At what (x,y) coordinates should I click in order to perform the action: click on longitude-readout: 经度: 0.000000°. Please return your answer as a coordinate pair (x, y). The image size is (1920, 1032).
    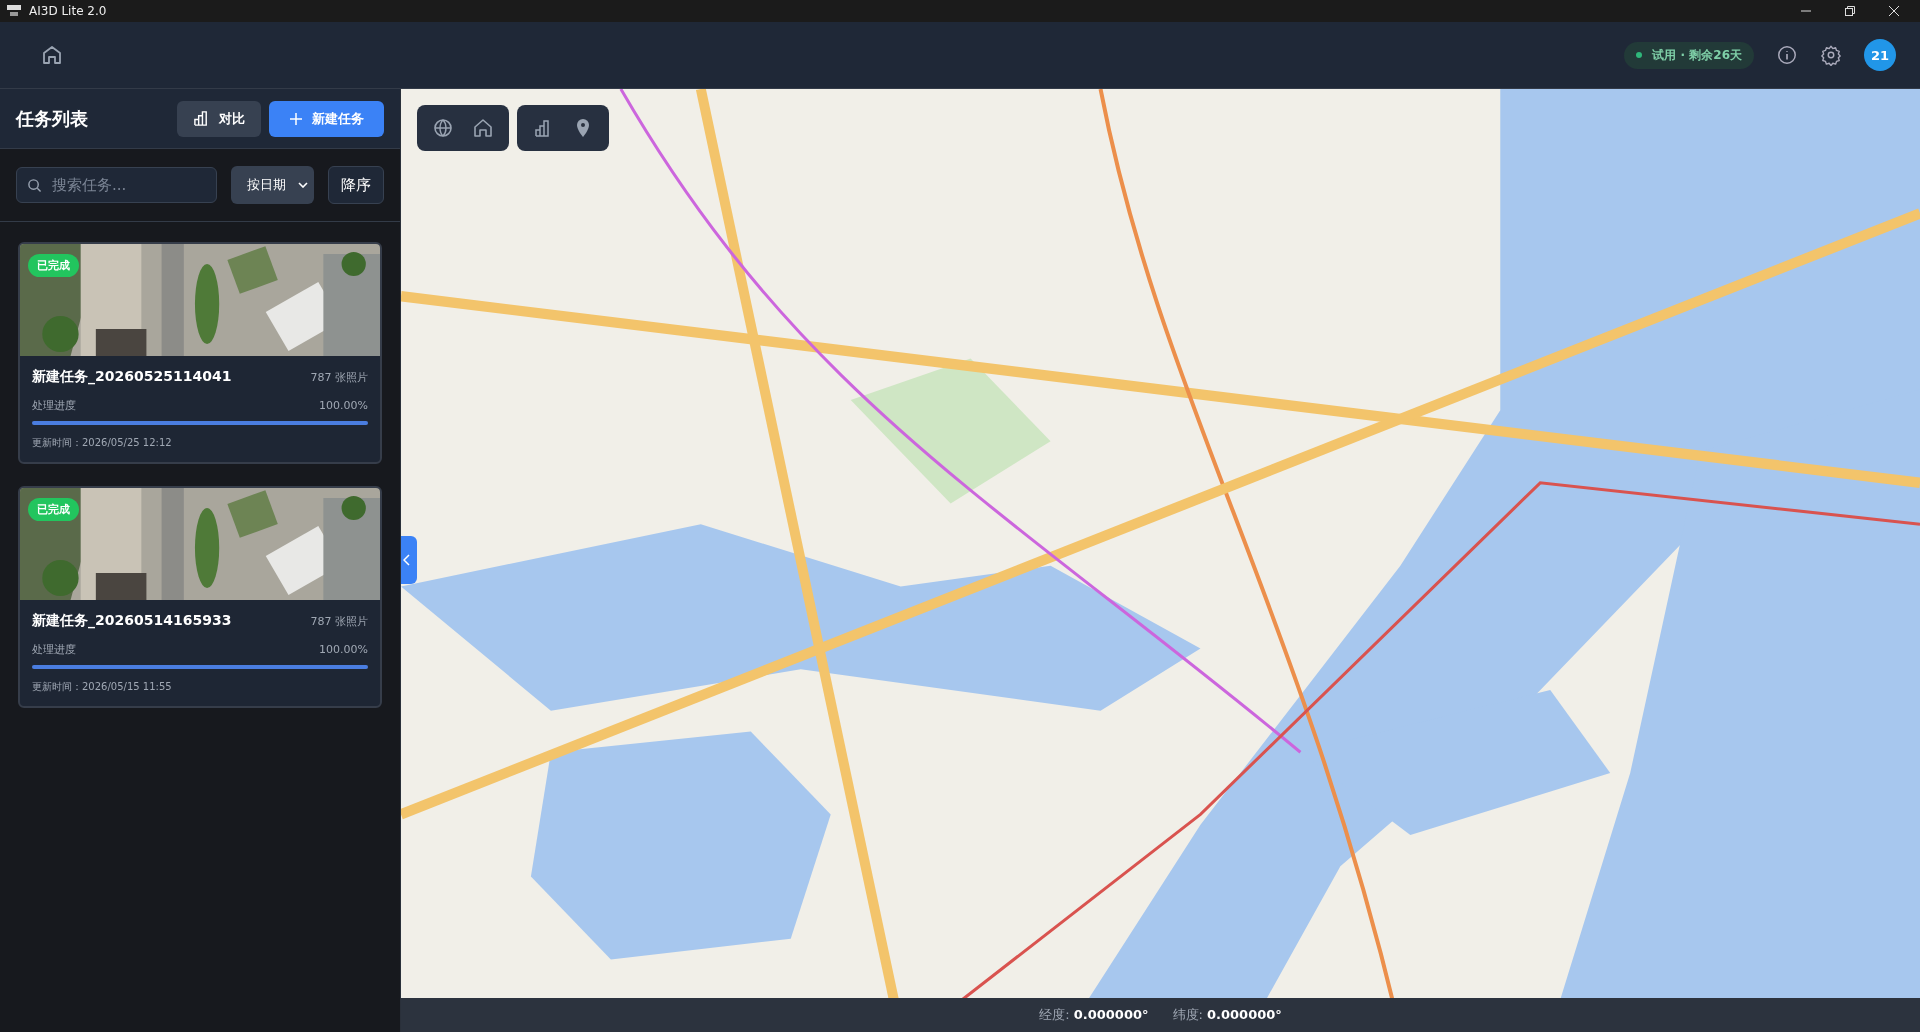
    Looking at the image, I should click on (1094, 1015).